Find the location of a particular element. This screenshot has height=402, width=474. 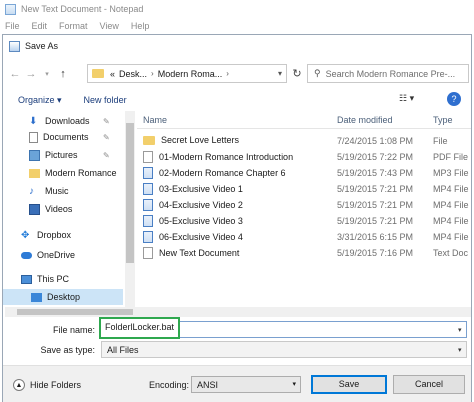

nav-item-downloads: ⬇ Downloads ✎ is located at coordinates (63, 121).